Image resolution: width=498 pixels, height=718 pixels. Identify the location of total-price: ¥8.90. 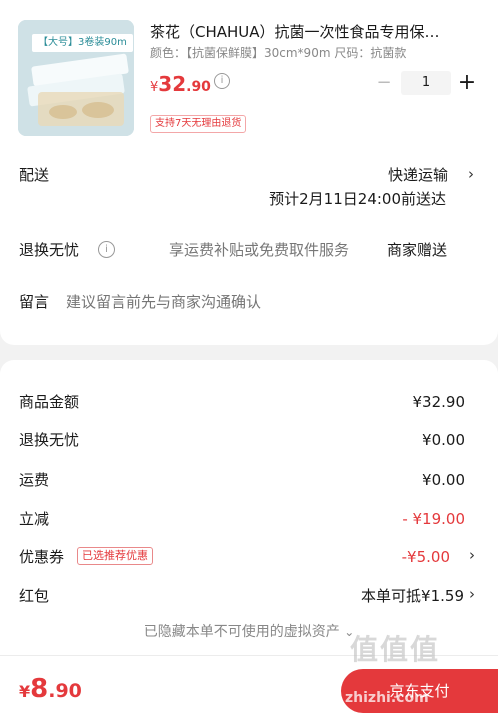
(50, 689).